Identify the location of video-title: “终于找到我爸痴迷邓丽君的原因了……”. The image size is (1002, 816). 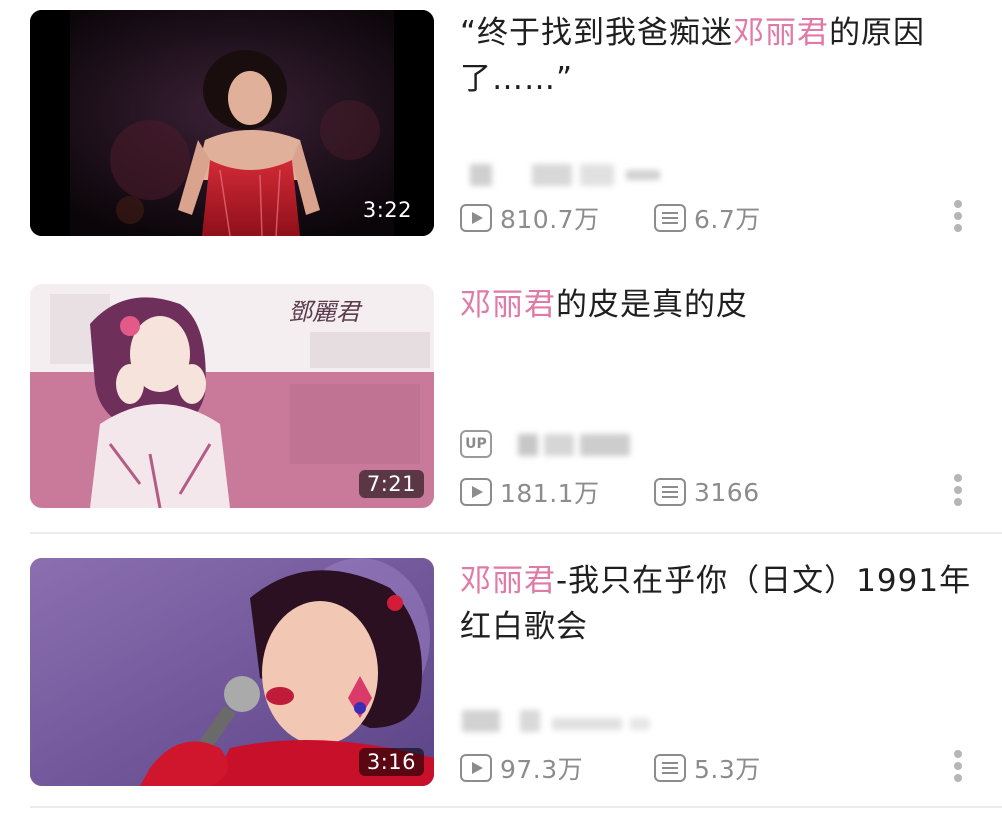
(720, 56).